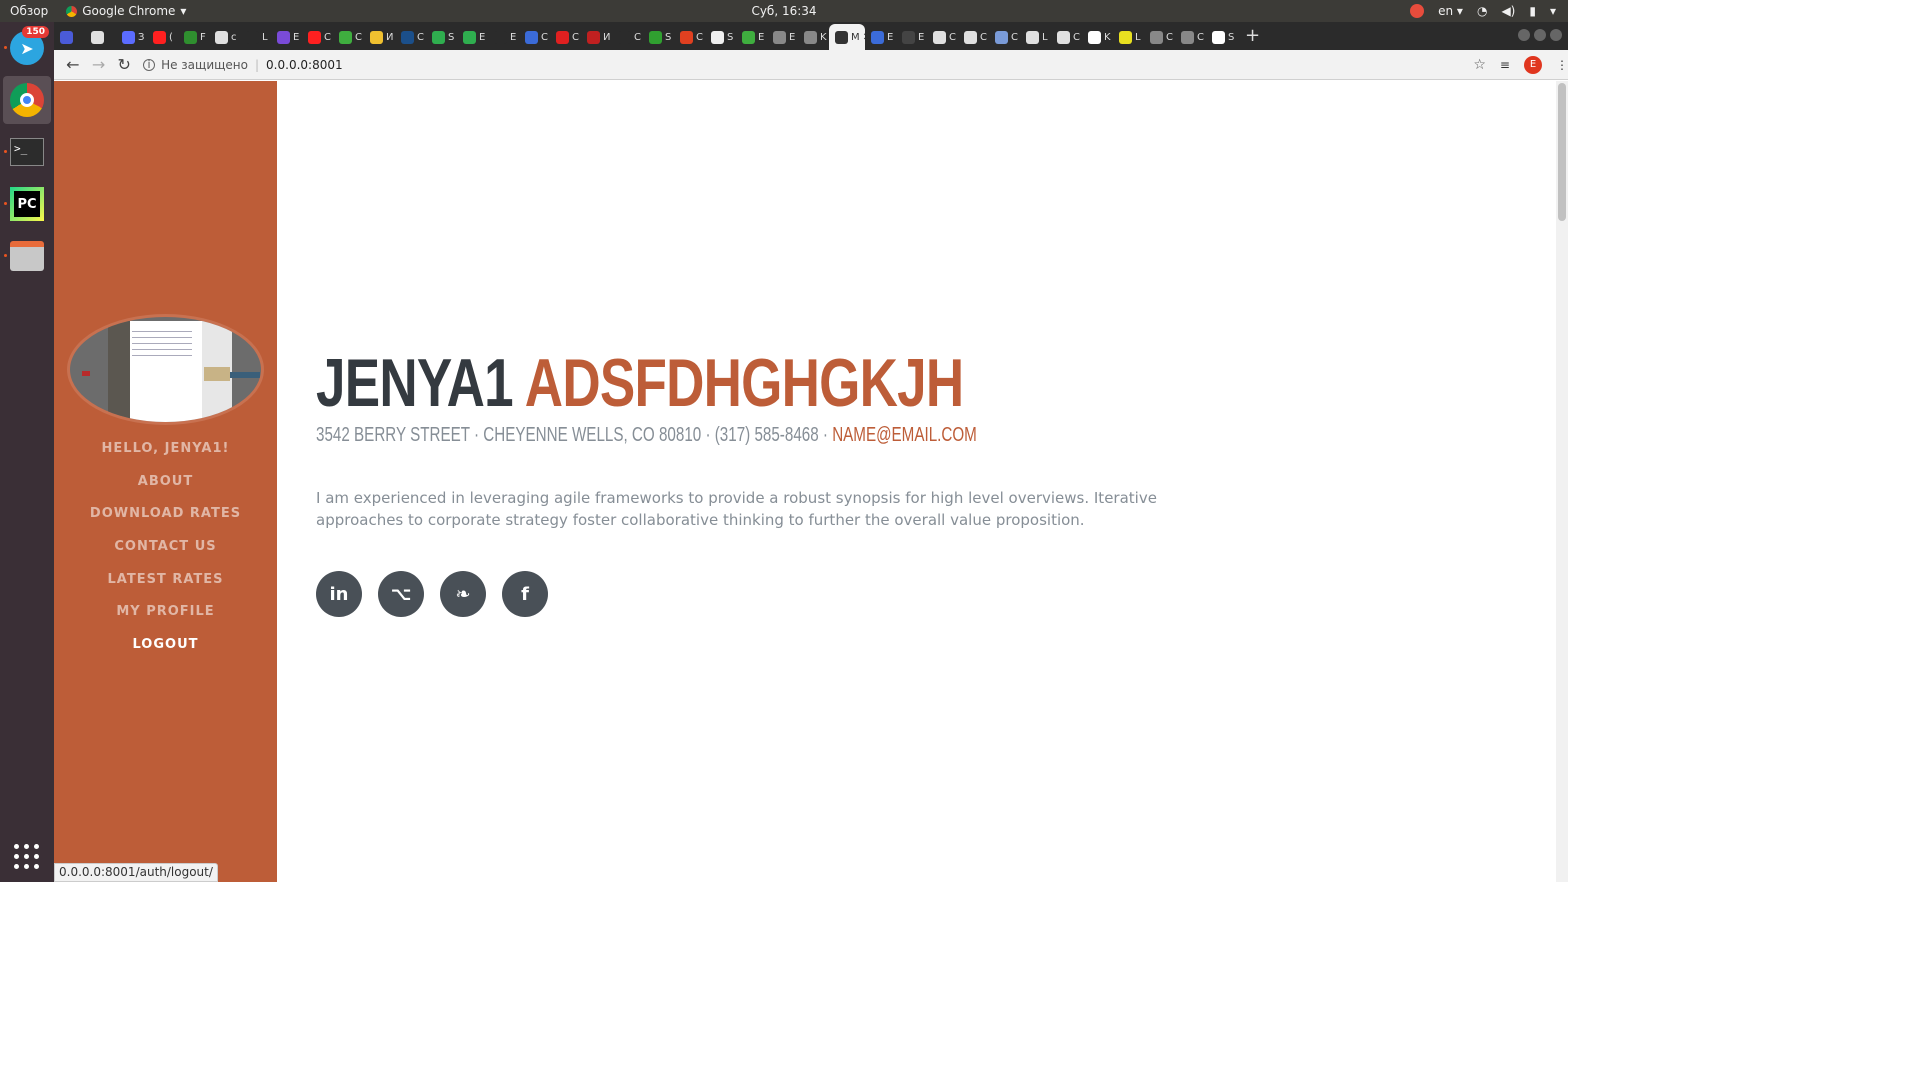 This screenshot has height=1080, width=1920. I want to click on facebook-icon: f, so click(525, 594).